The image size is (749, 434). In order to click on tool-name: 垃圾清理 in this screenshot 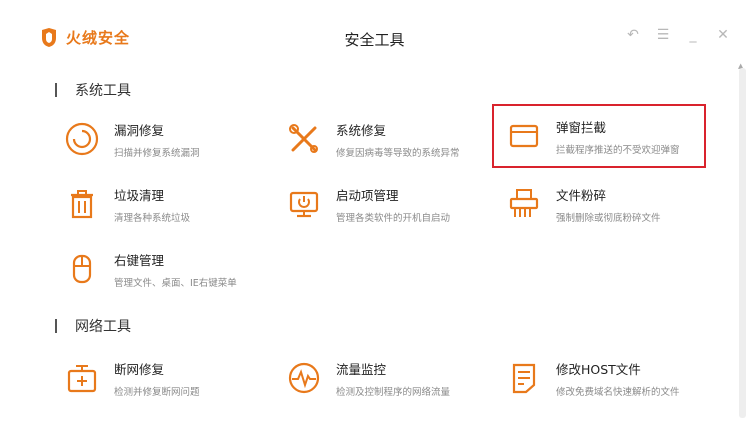, I will do `click(139, 195)`.